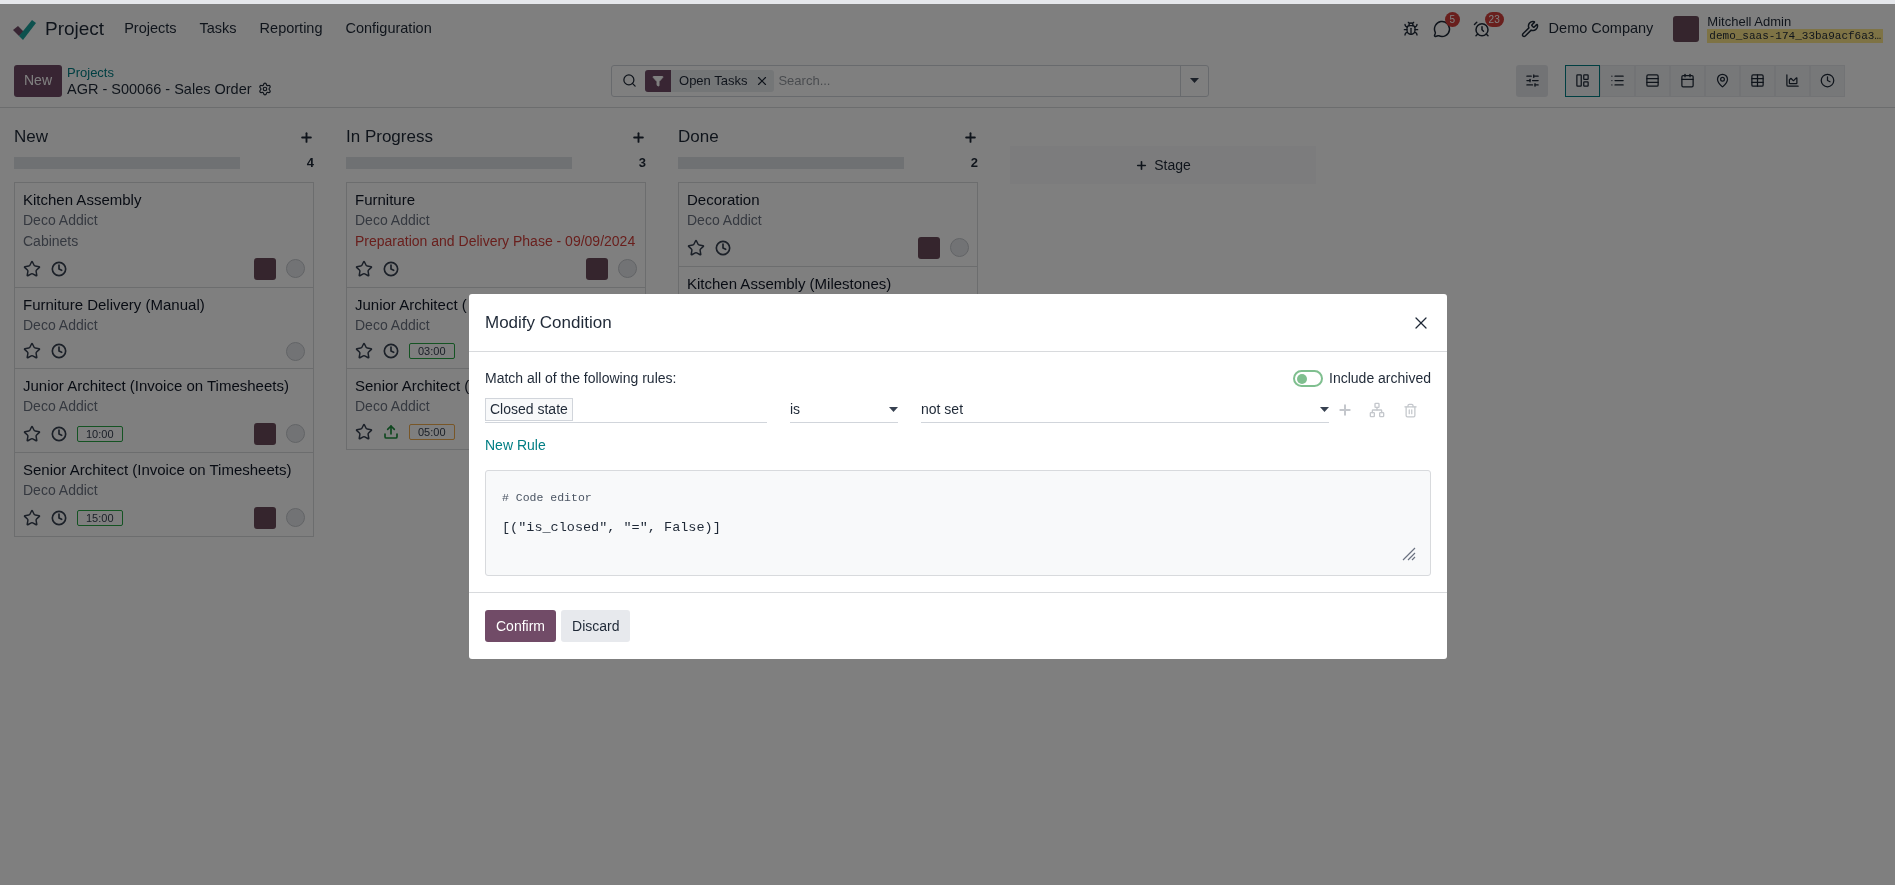 The image size is (1895, 885). I want to click on graph-view-button, so click(1792, 80).